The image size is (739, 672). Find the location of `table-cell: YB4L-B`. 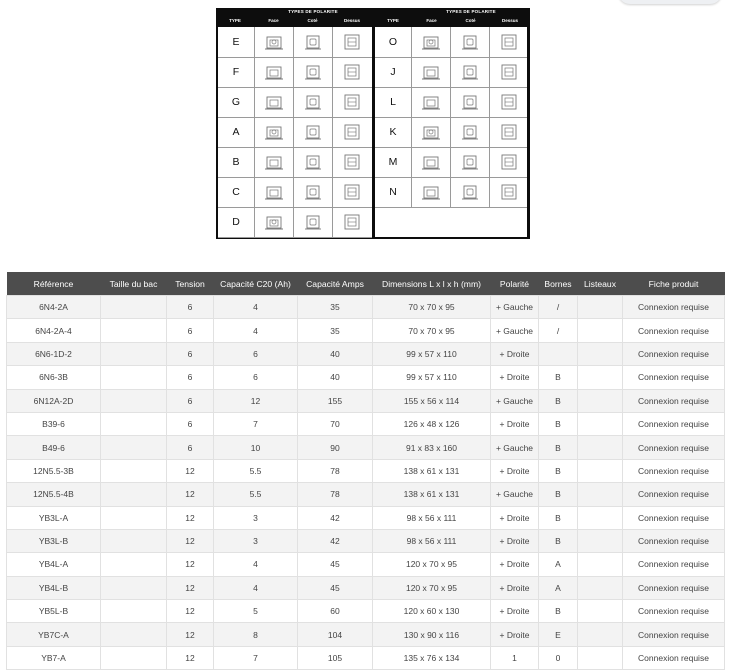

table-cell: YB4L-B is located at coordinates (53, 588).